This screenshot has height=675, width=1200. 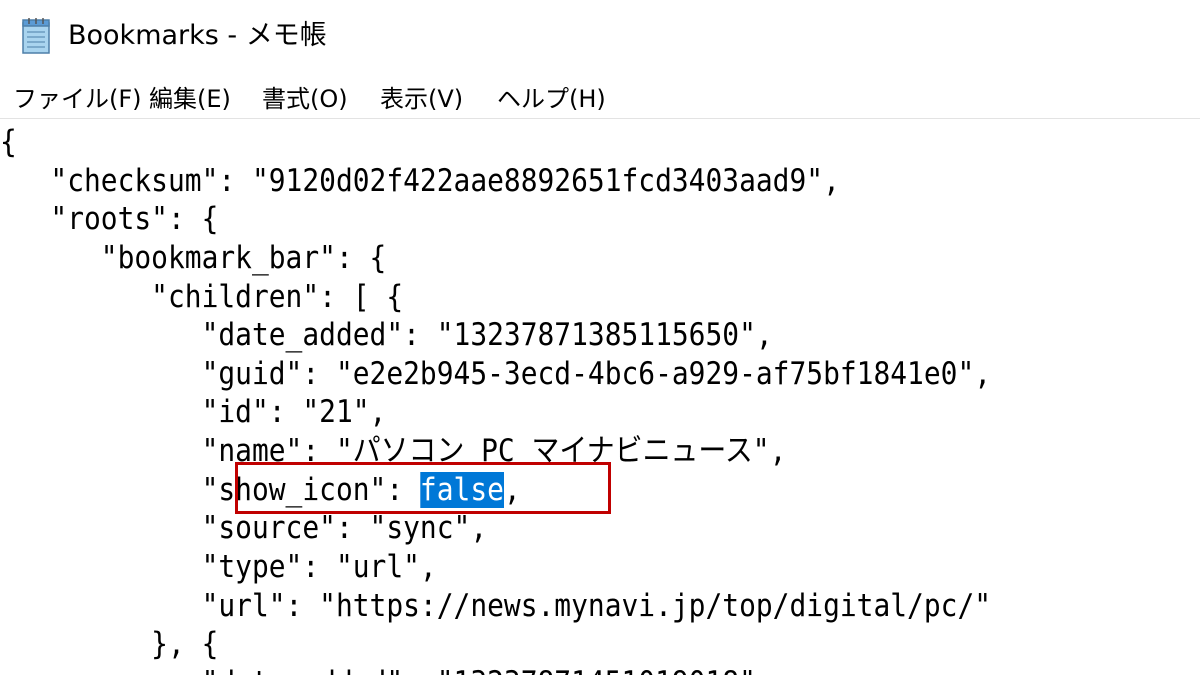 I want to click on text-line: "id": "21",, so click(x=193, y=412).